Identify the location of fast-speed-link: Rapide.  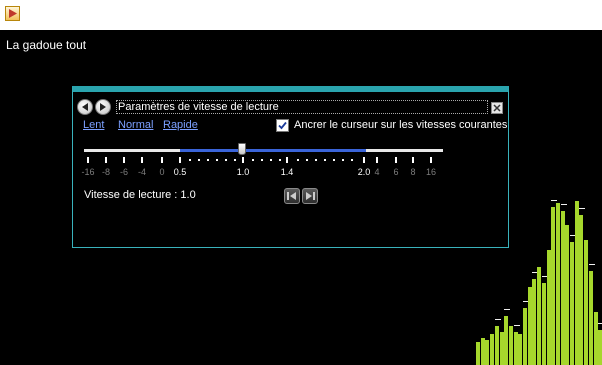
(180, 125).